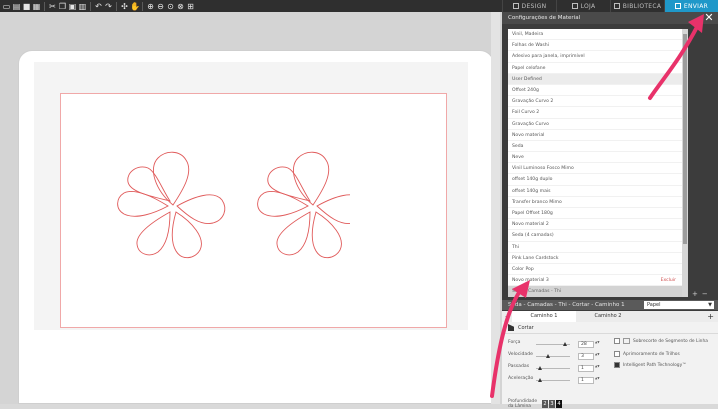 The height and width of the screenshot is (409, 718). Describe the element at coordinates (595, 247) in the screenshot. I see `material-item: Thi` at that location.